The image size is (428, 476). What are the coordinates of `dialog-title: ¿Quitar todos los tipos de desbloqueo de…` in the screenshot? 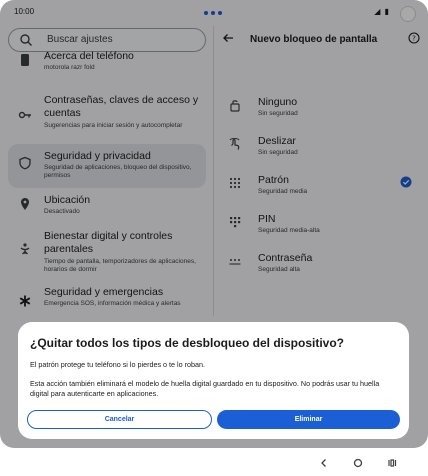 It's located at (187, 343).